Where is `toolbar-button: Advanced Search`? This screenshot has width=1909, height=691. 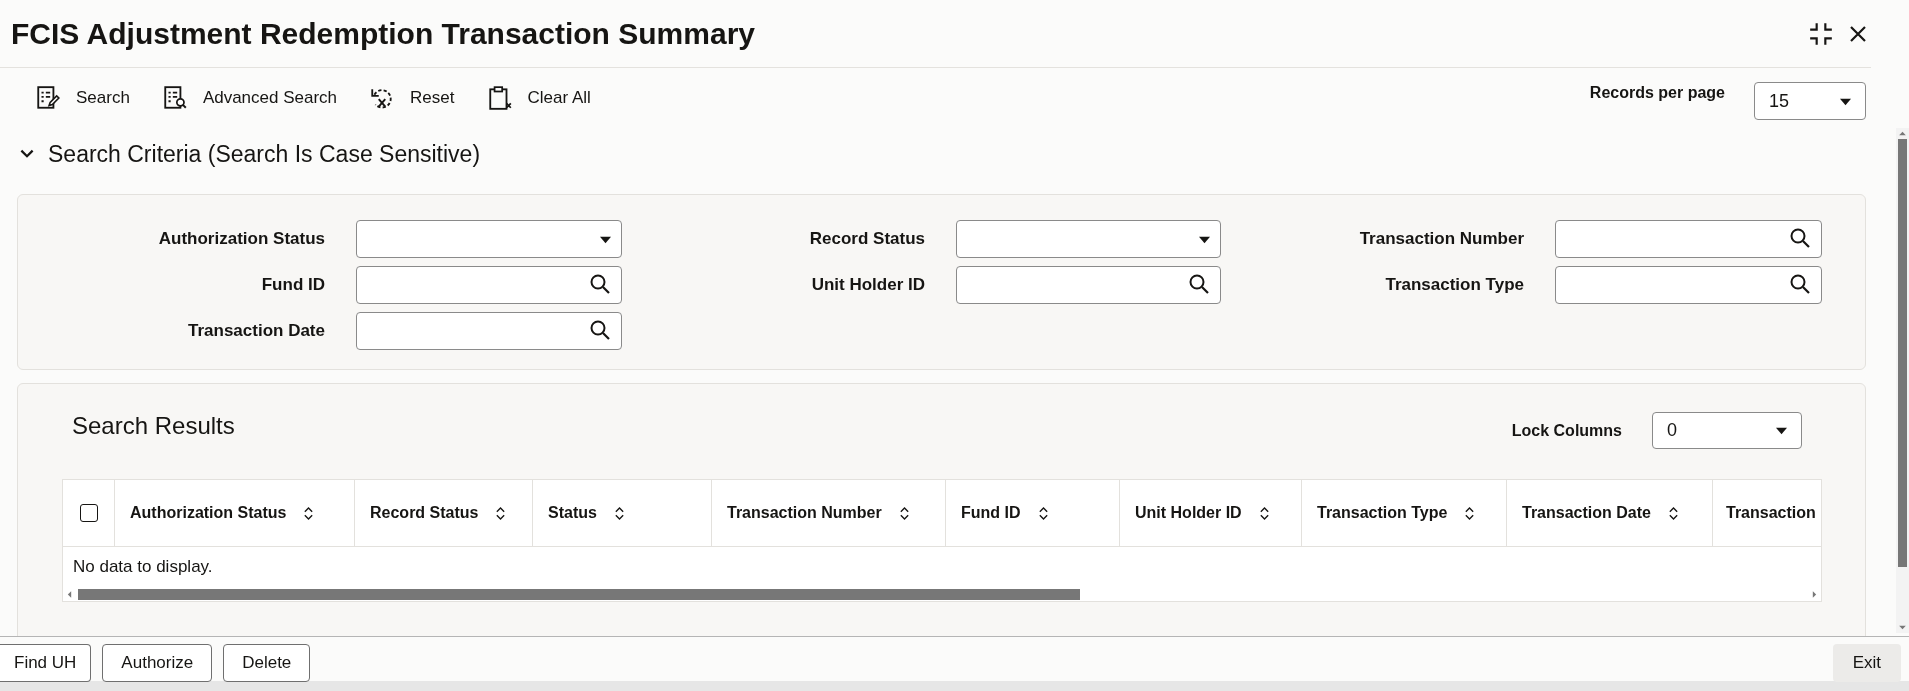 toolbar-button: Advanced Search is located at coordinates (249, 98).